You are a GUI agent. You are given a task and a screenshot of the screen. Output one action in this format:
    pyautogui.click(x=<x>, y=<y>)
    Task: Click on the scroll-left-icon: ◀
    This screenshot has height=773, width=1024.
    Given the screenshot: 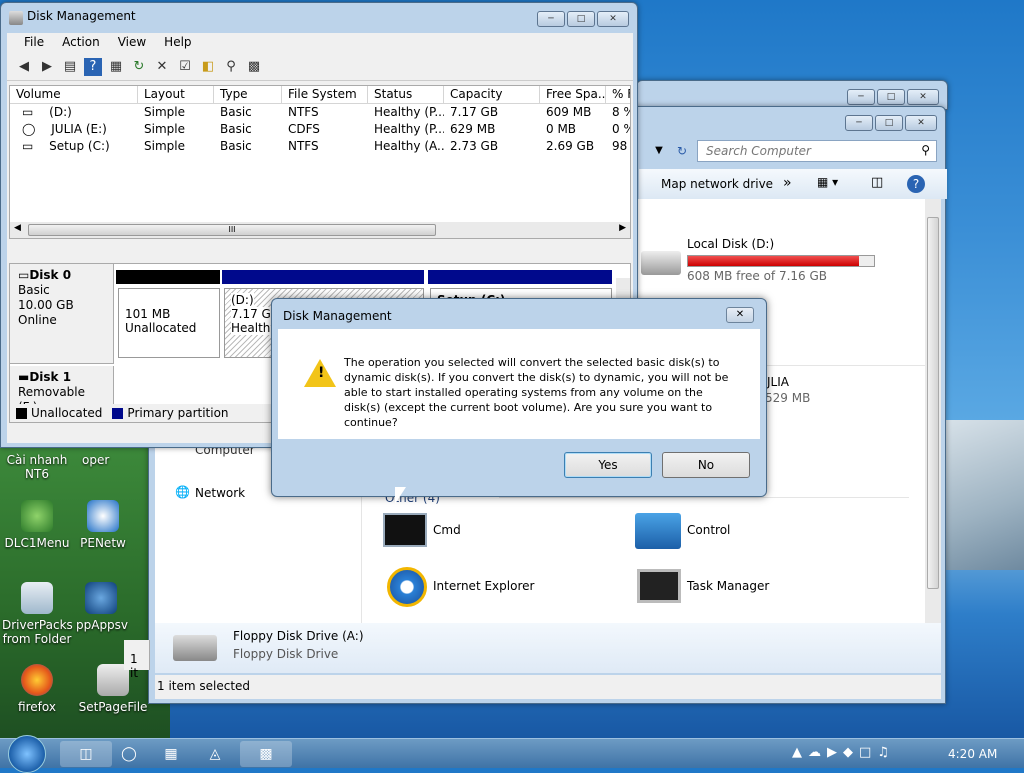 What is the action you would take?
    pyautogui.click(x=17, y=228)
    